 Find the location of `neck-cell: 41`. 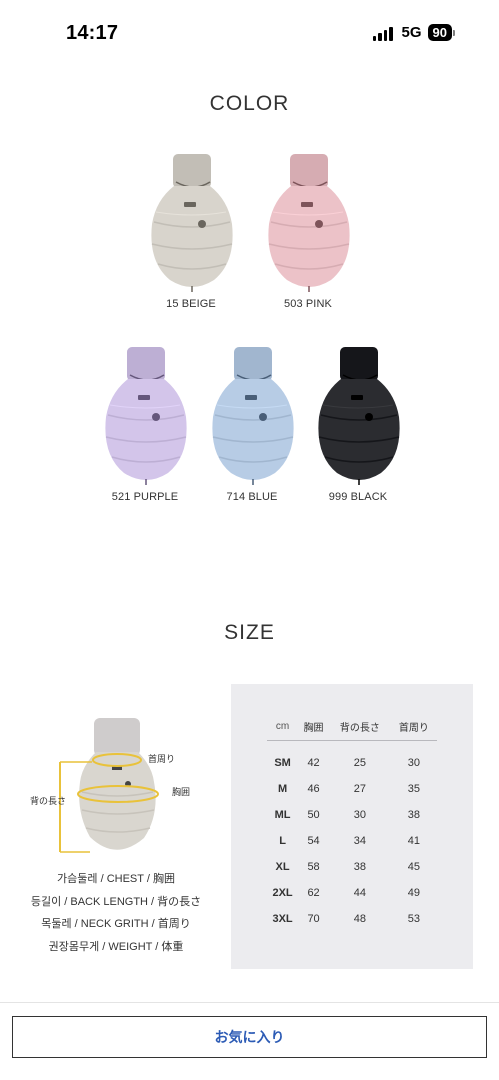

neck-cell: 41 is located at coordinates (413, 841).